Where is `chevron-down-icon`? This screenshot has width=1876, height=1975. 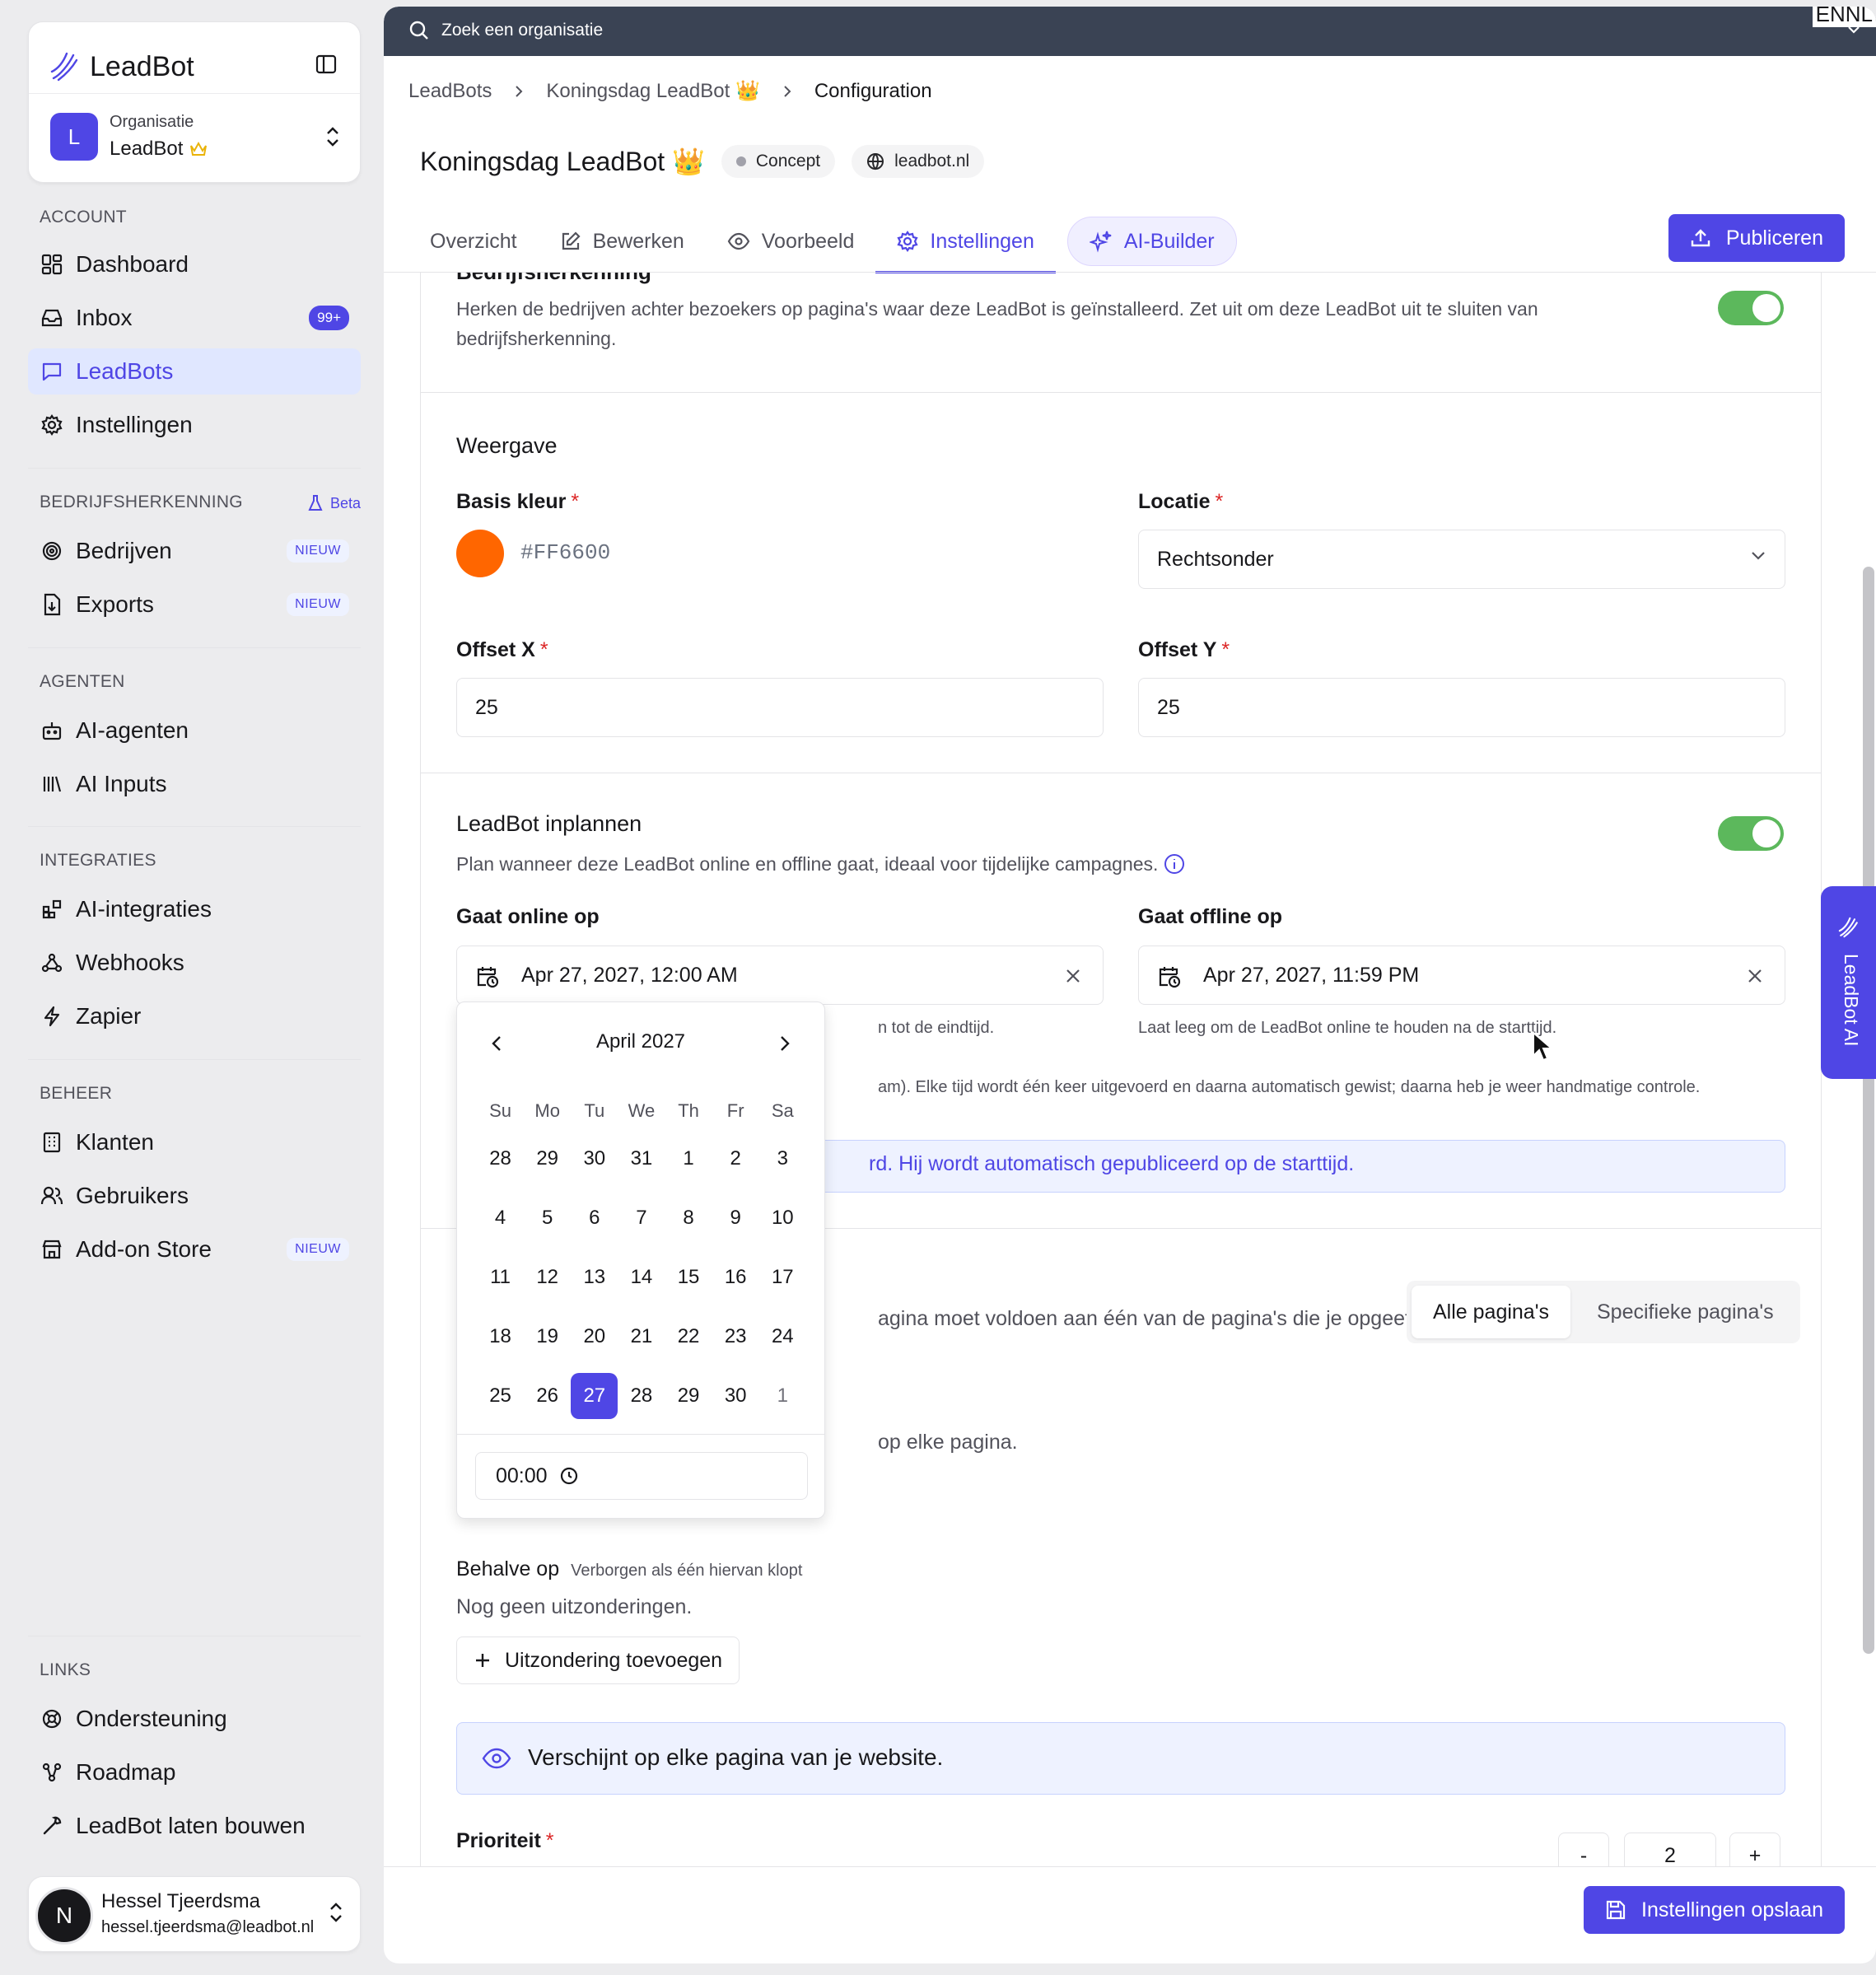
chevron-down-icon is located at coordinates (1853, 30).